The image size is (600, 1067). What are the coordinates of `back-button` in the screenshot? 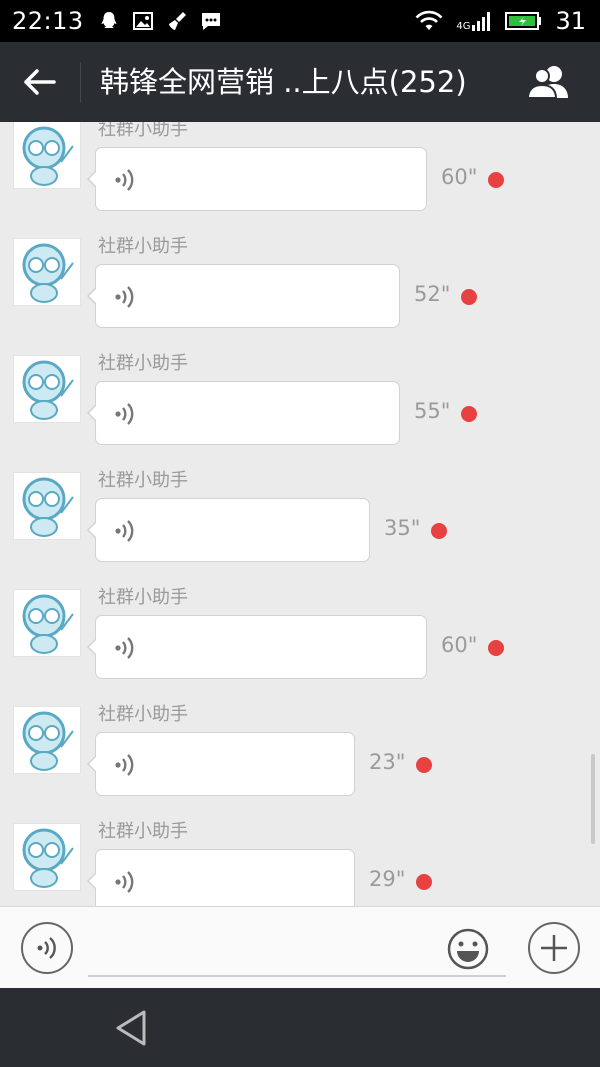 It's located at (40, 82).